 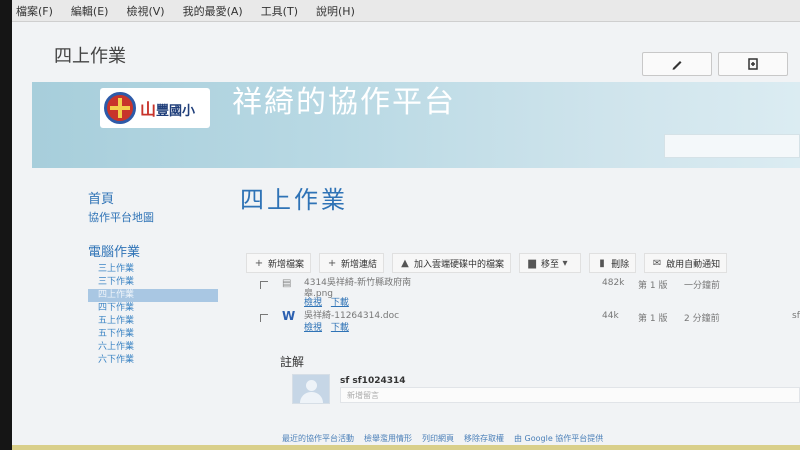 I want to click on sidebar-item-g6-second: 六下作業, so click(x=153, y=360).